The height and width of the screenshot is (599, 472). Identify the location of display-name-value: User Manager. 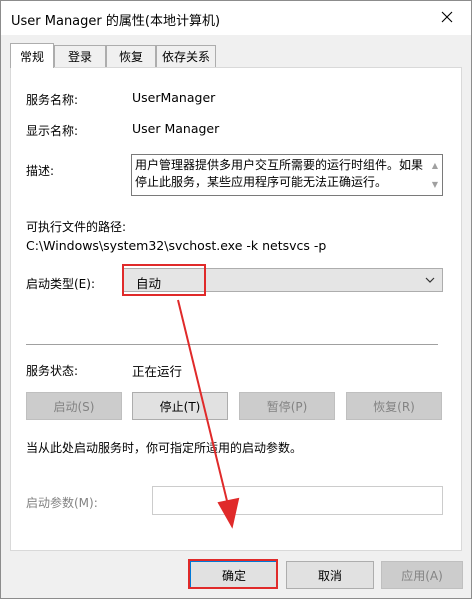
(176, 128).